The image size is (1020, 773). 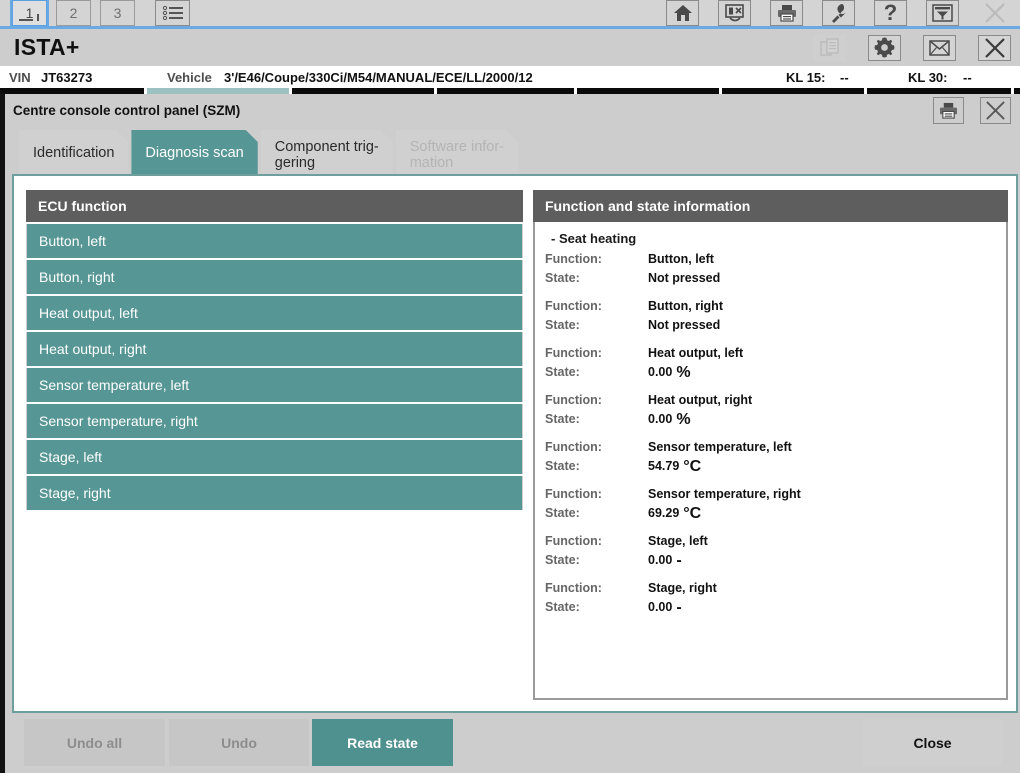 I want to click on state-row: State: Not pressed, so click(x=775, y=325).